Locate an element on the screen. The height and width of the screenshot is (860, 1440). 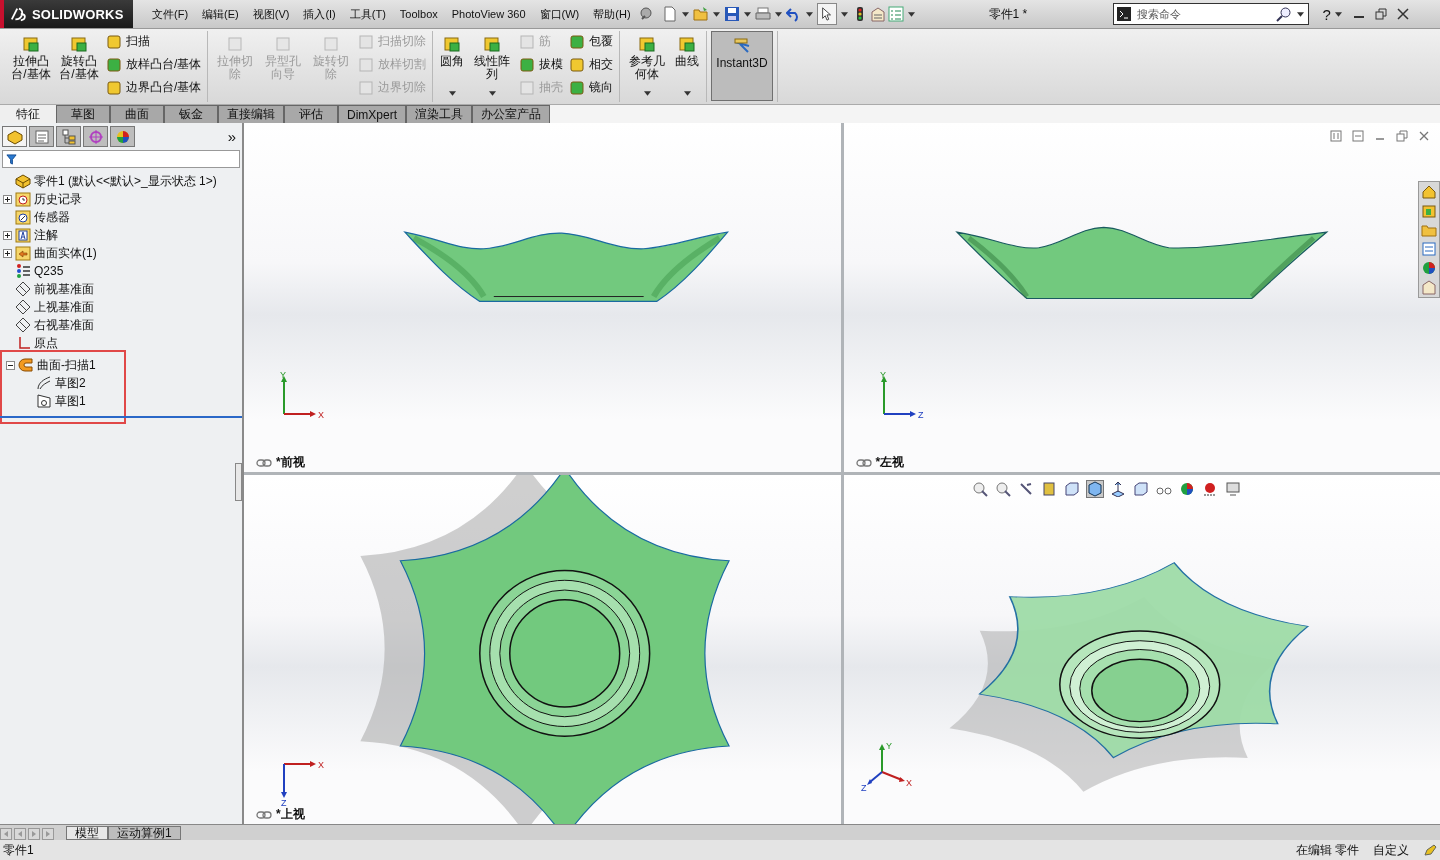
ribbon-button: 边界凸台/基体 is located at coordinates (154, 87).